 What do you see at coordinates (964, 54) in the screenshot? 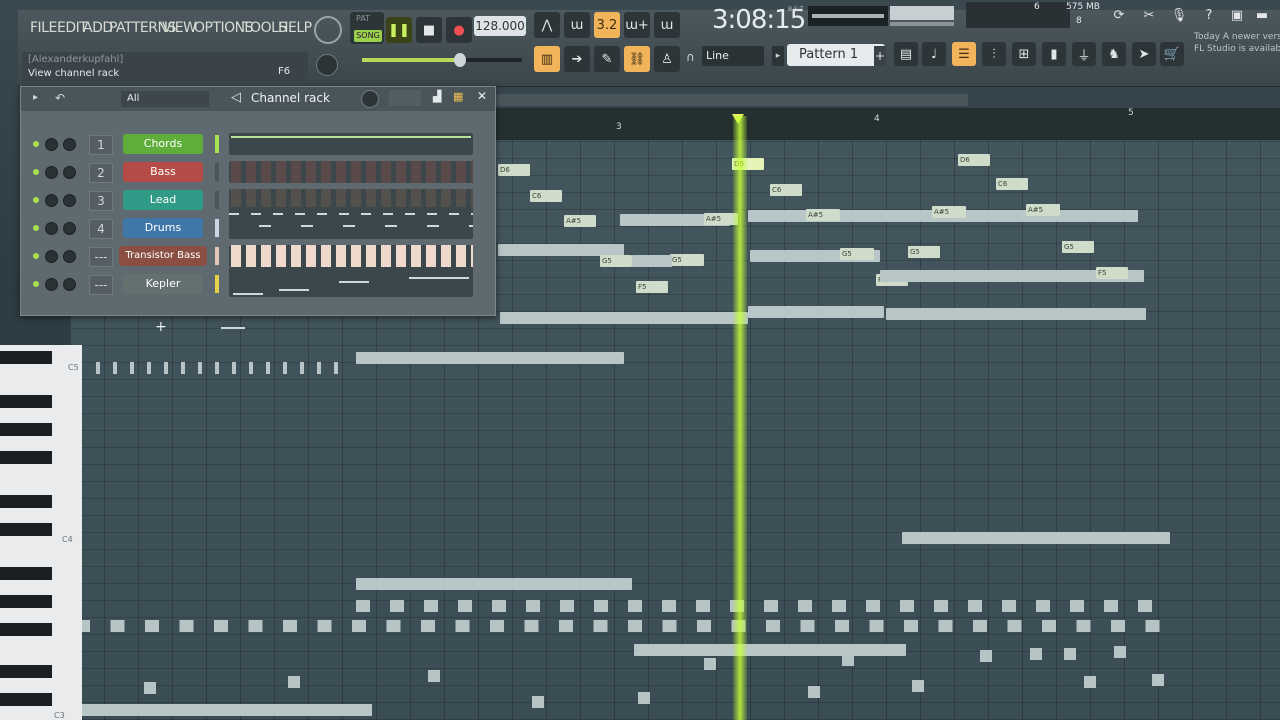
I see `channel-rack-button: ☰` at bounding box center [964, 54].